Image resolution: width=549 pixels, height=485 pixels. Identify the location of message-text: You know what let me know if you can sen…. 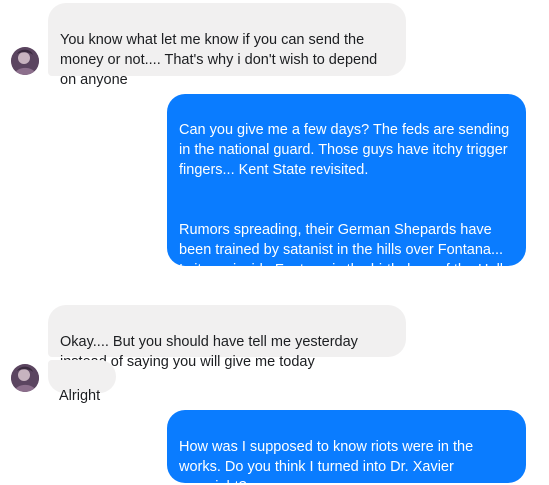
(219, 60).